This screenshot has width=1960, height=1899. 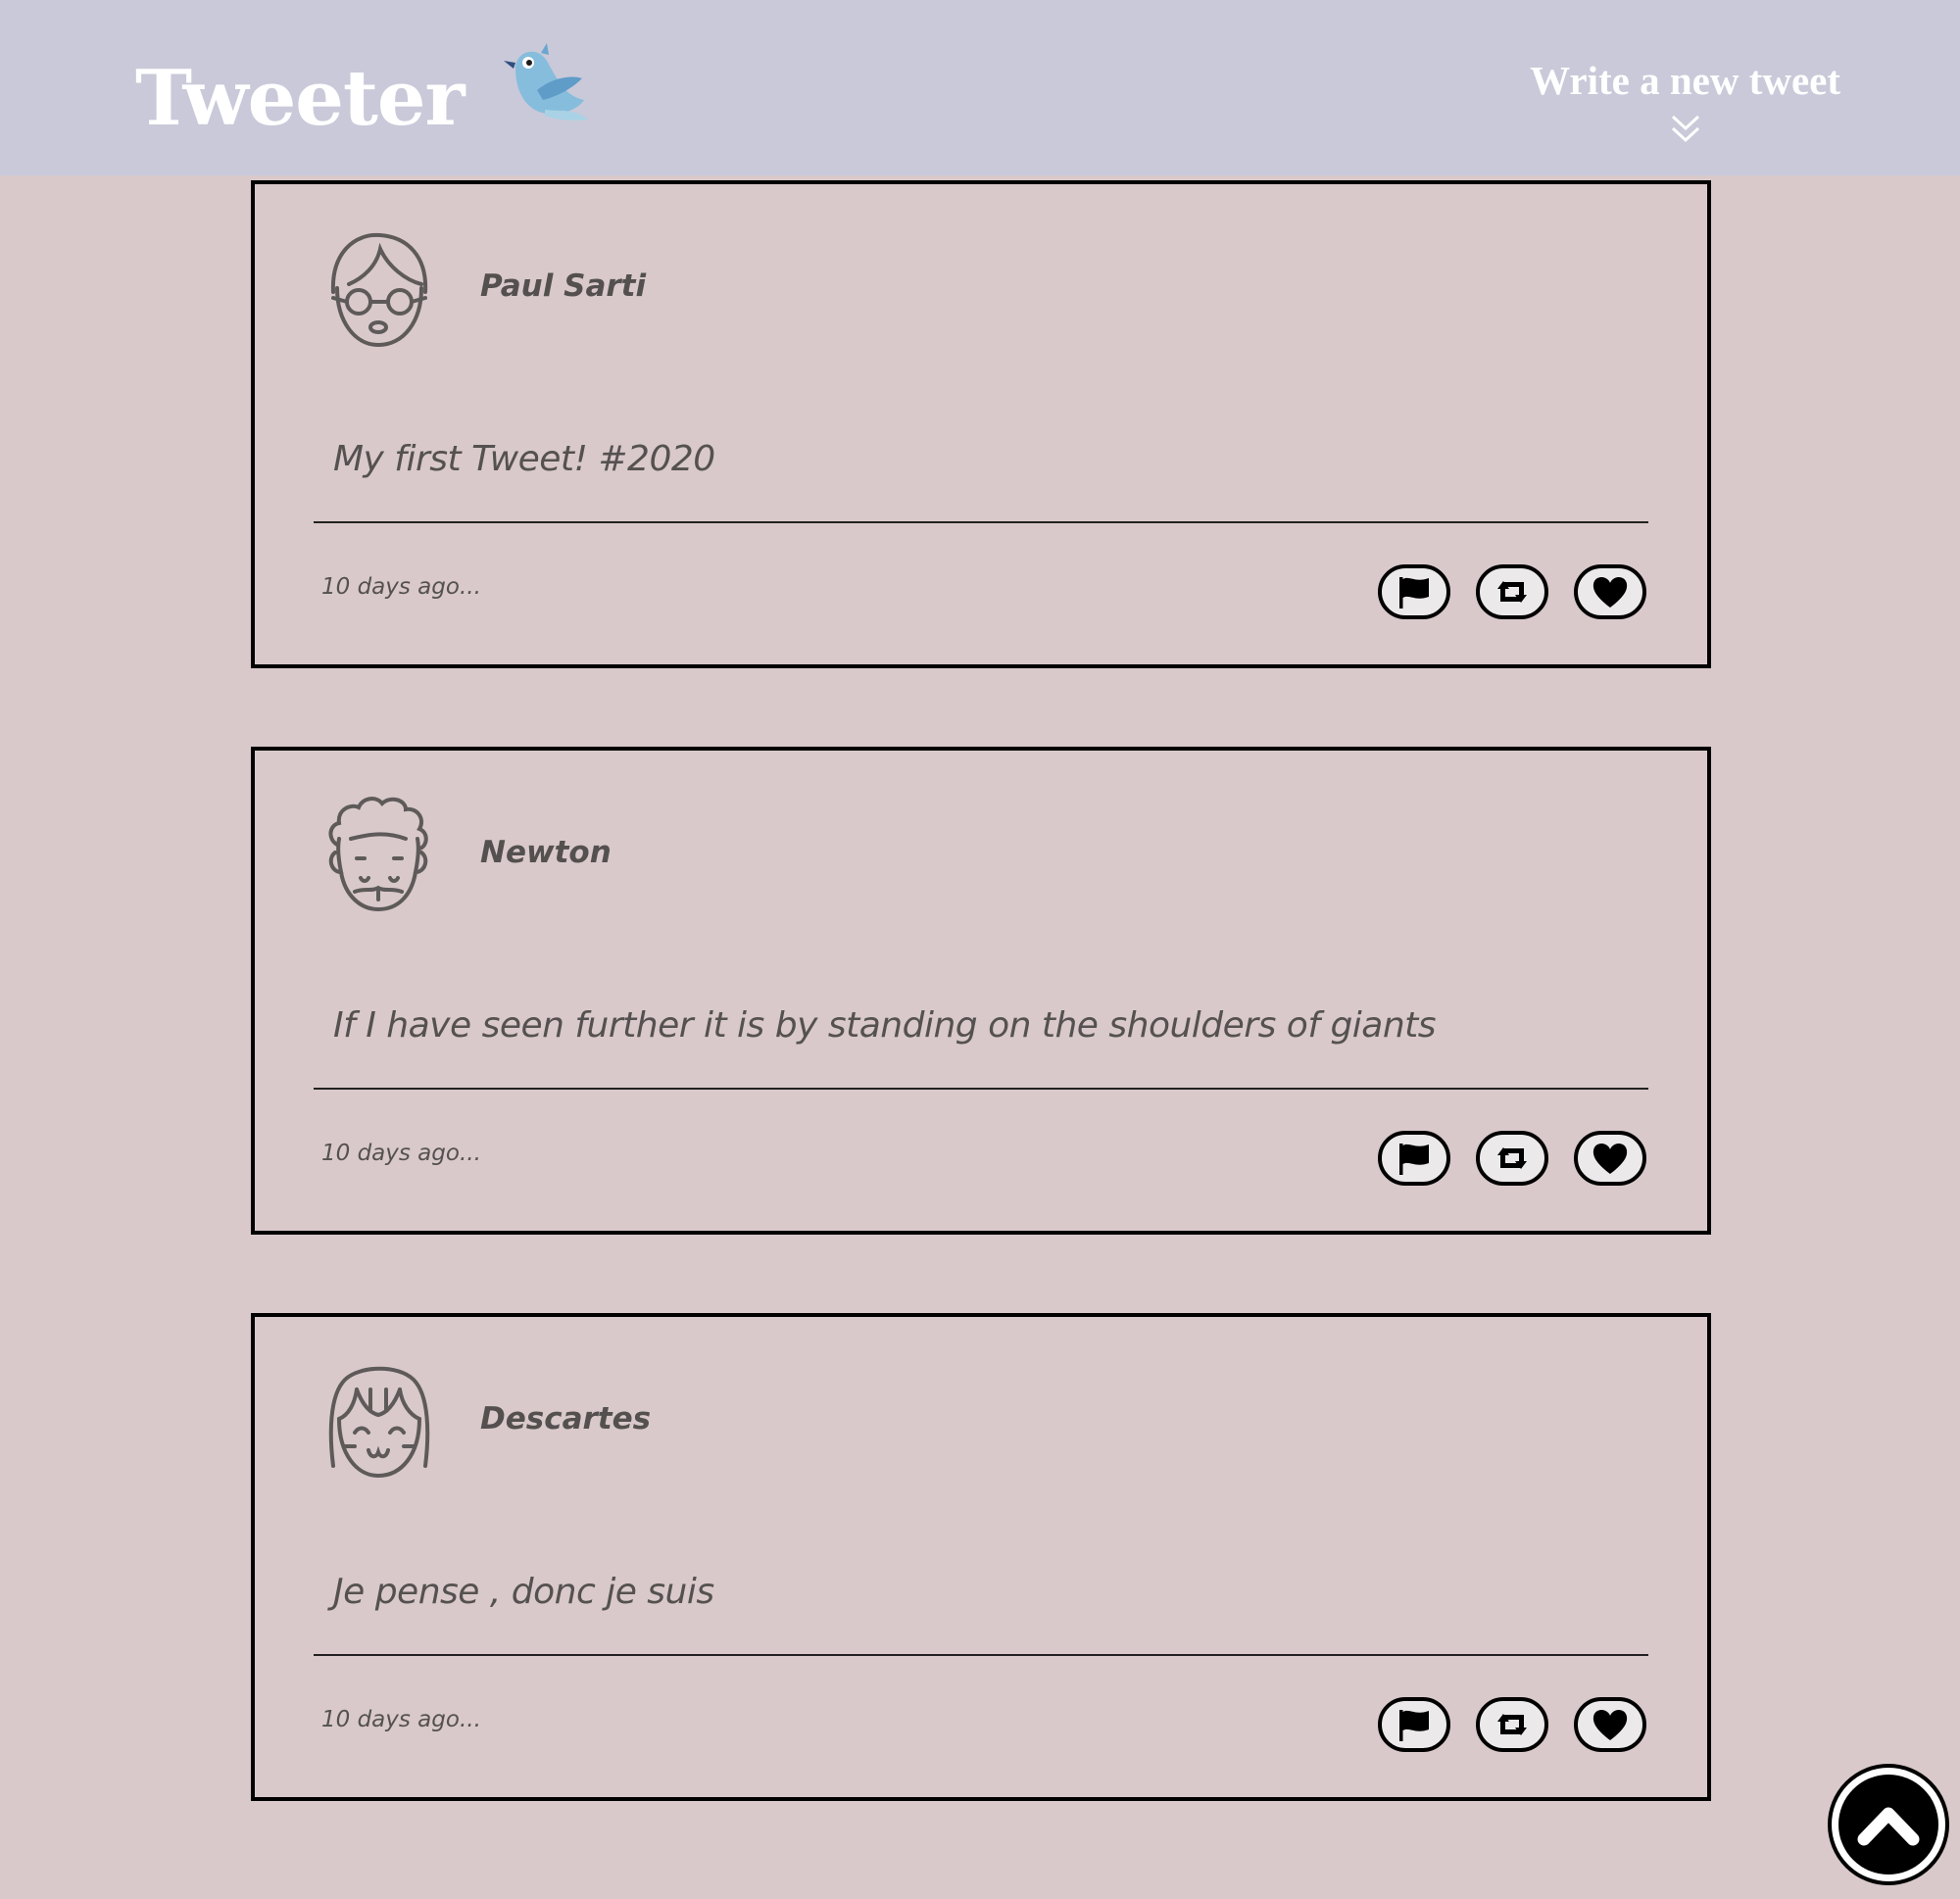 What do you see at coordinates (523, 1592) in the screenshot?
I see `tweet-text: Je pense , donc je suis` at bounding box center [523, 1592].